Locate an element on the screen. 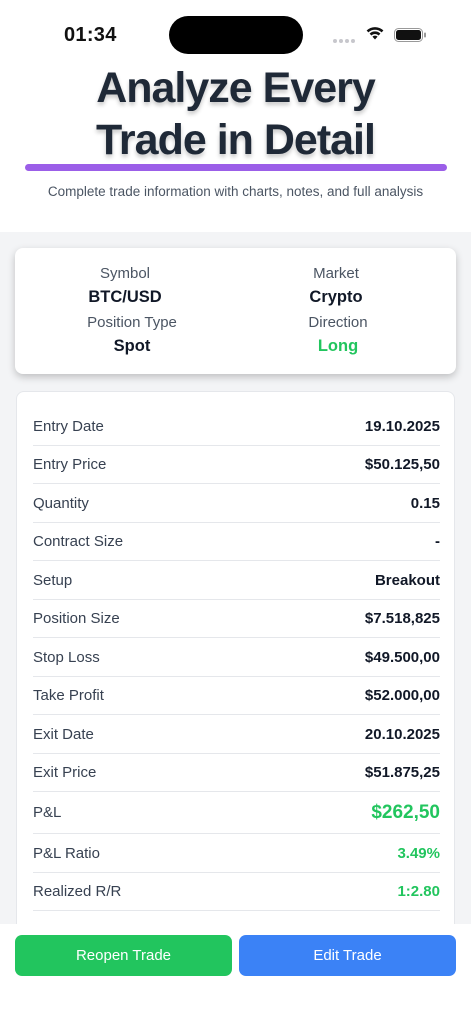 This screenshot has height=1024, width=471. detail-label: Stop Loss is located at coordinates (66, 657).